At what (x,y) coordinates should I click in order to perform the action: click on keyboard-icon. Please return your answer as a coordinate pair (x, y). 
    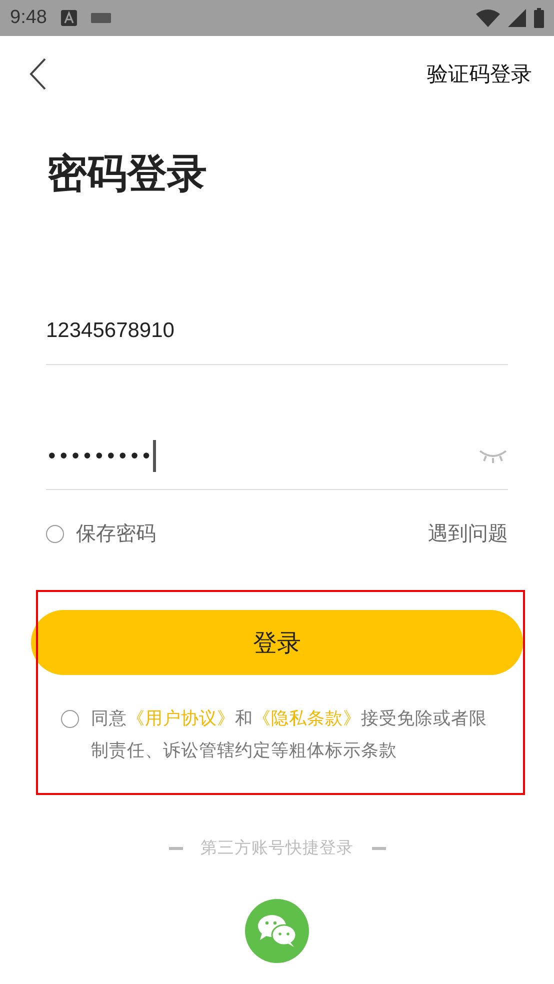
    Looking at the image, I should click on (100, 18).